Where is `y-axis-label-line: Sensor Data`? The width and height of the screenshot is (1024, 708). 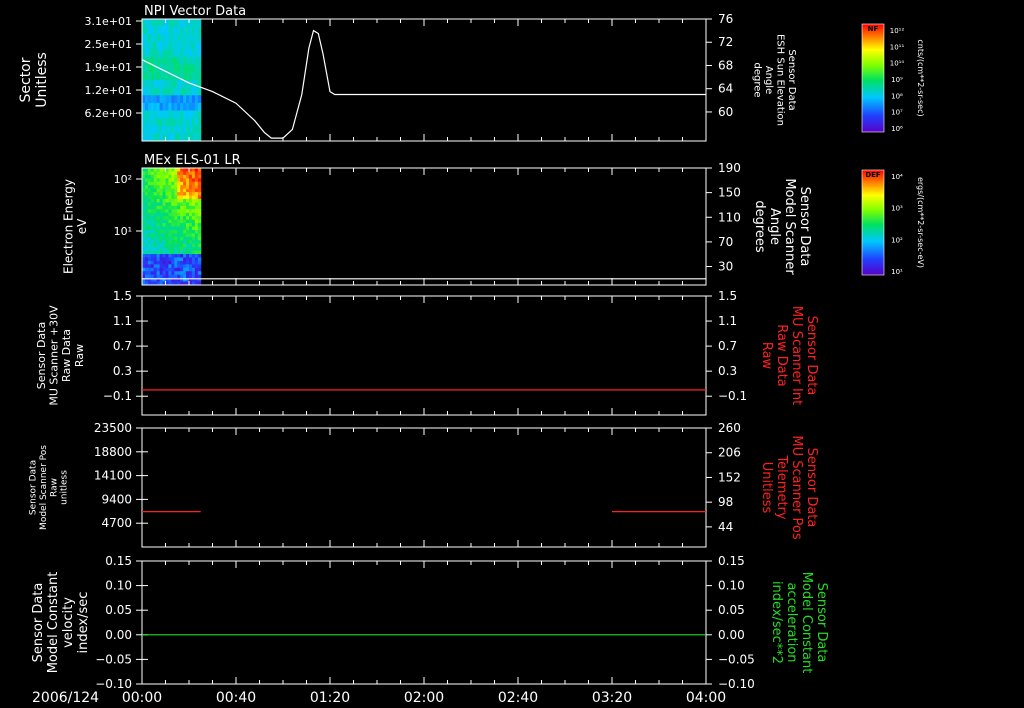 y-axis-label-line: Sensor Data is located at coordinates (41, 355).